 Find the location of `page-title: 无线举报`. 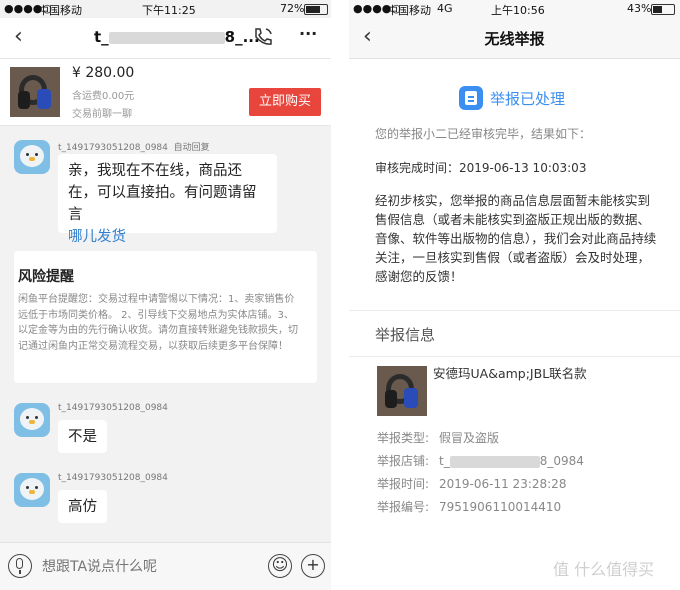

page-title: 无线举报 is located at coordinates (514, 39).